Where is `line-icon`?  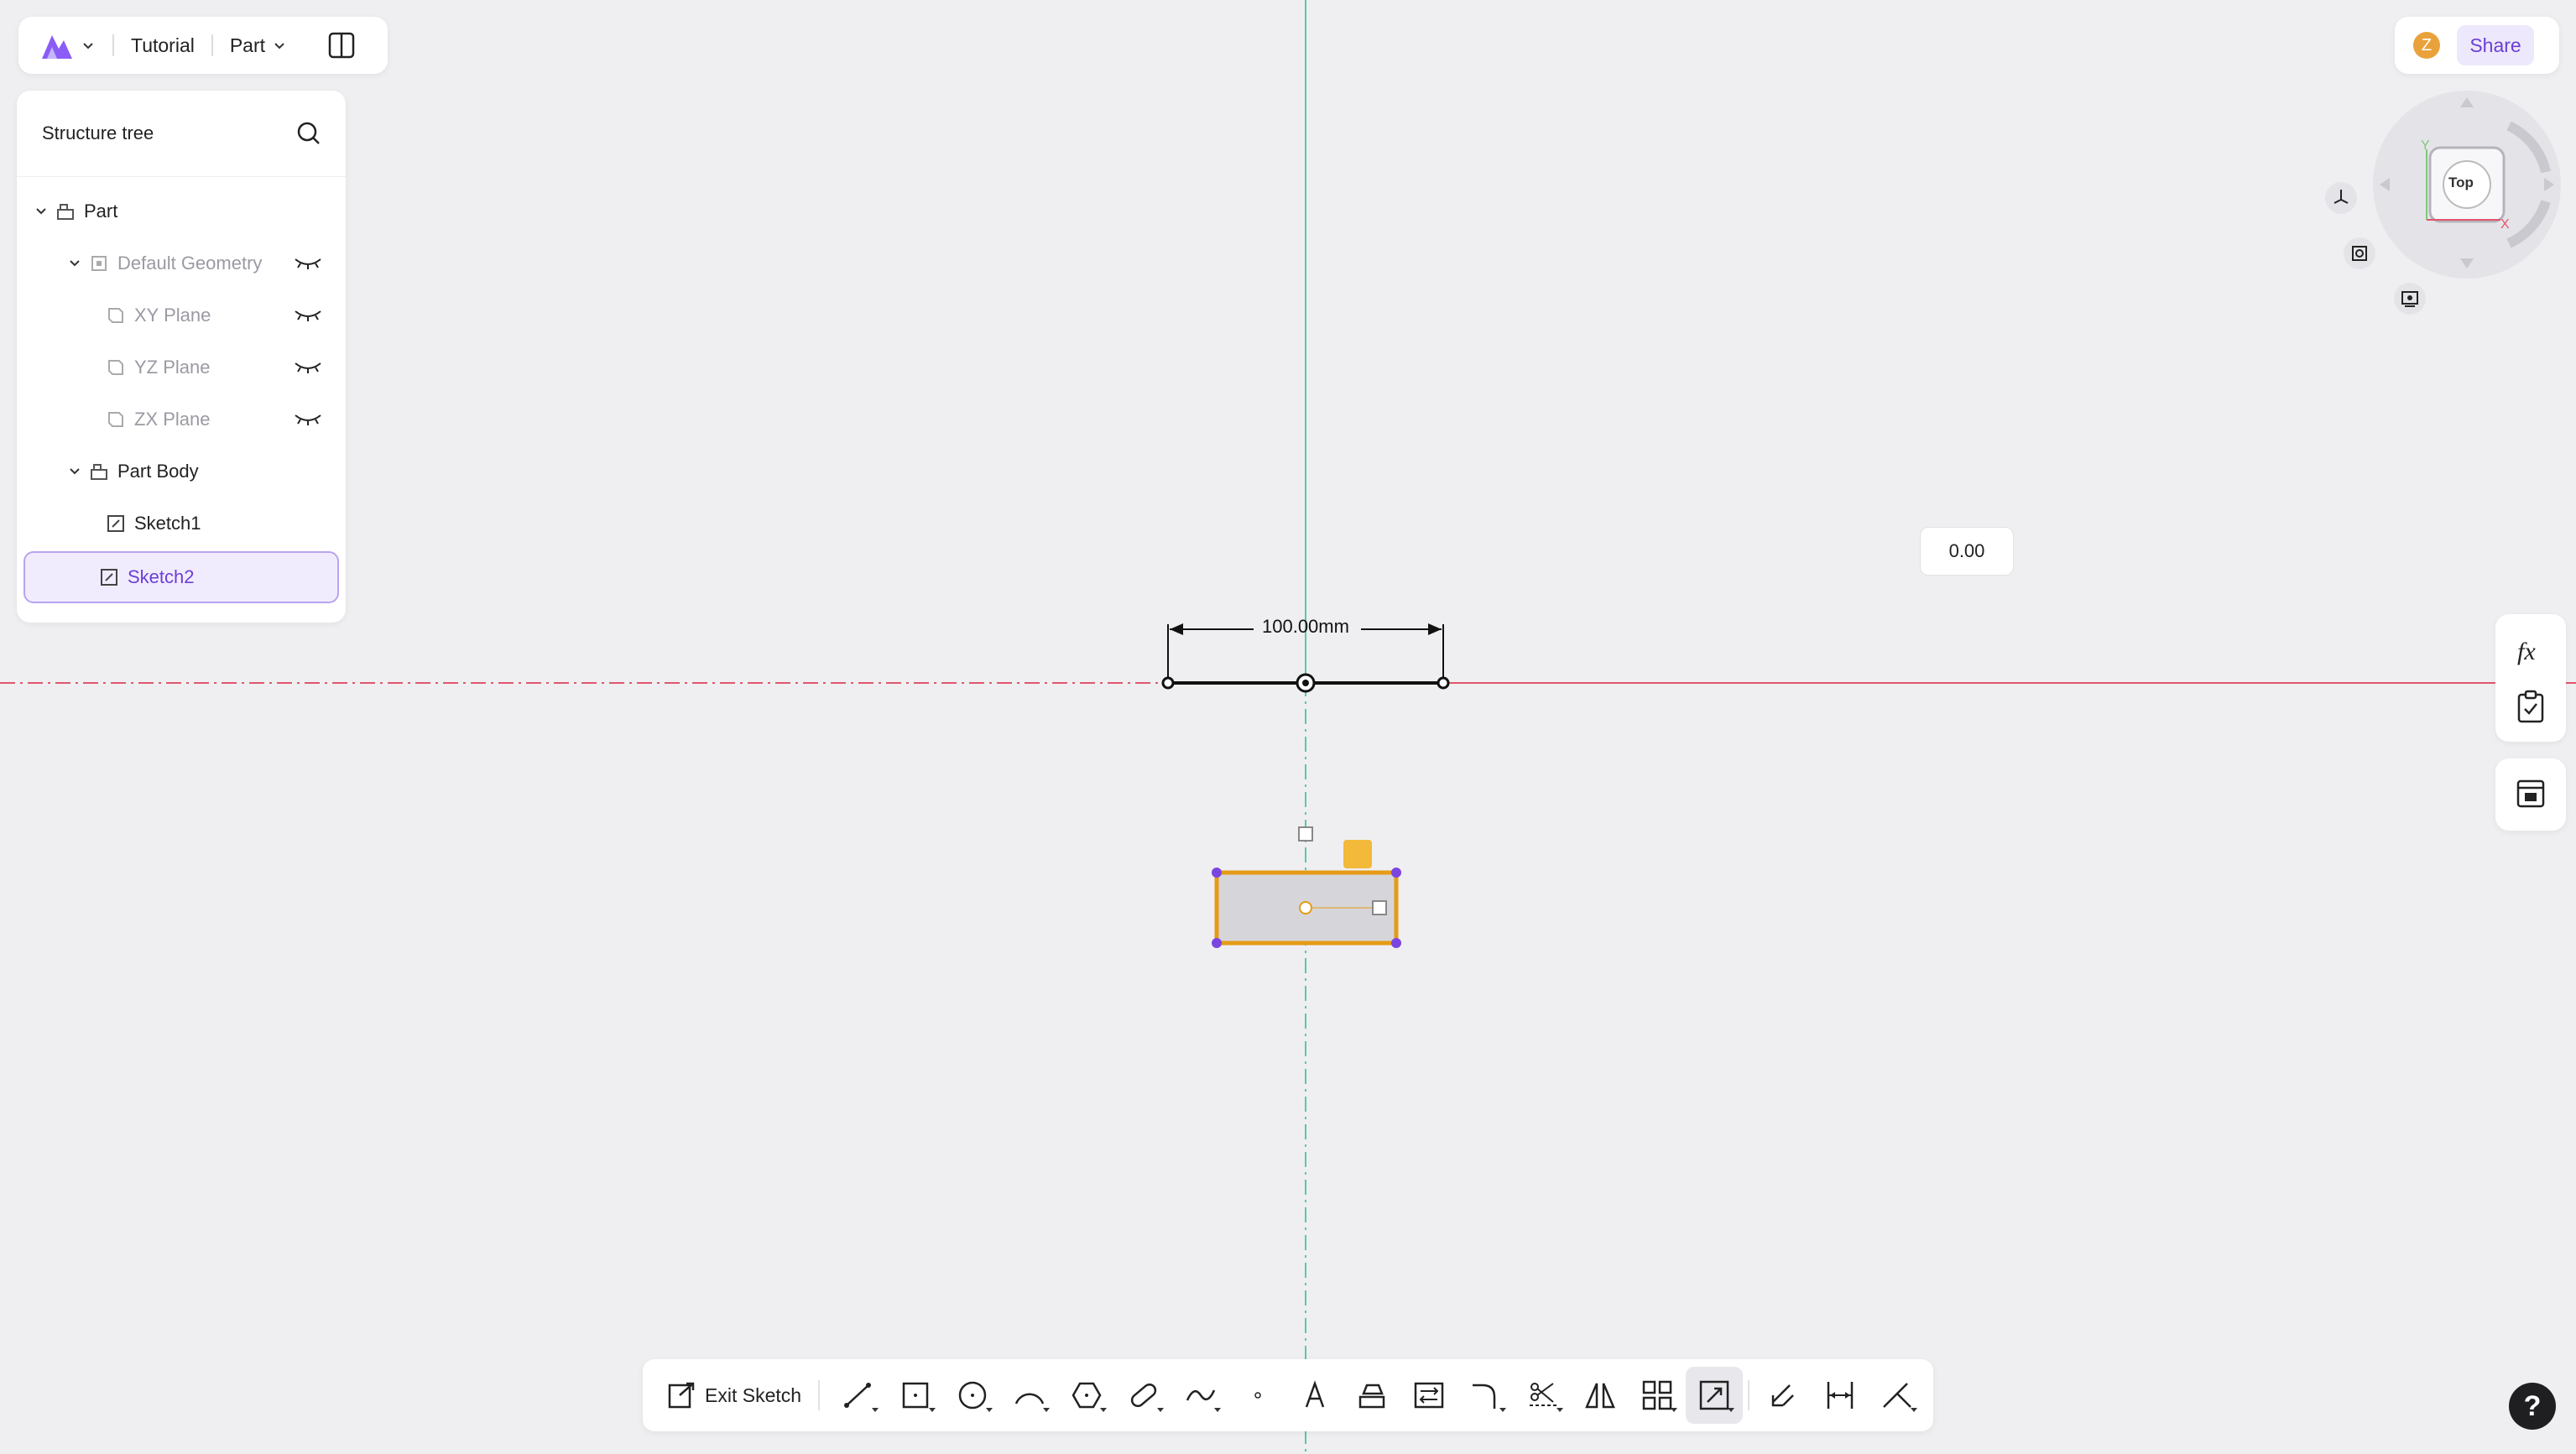 line-icon is located at coordinates (858, 1395).